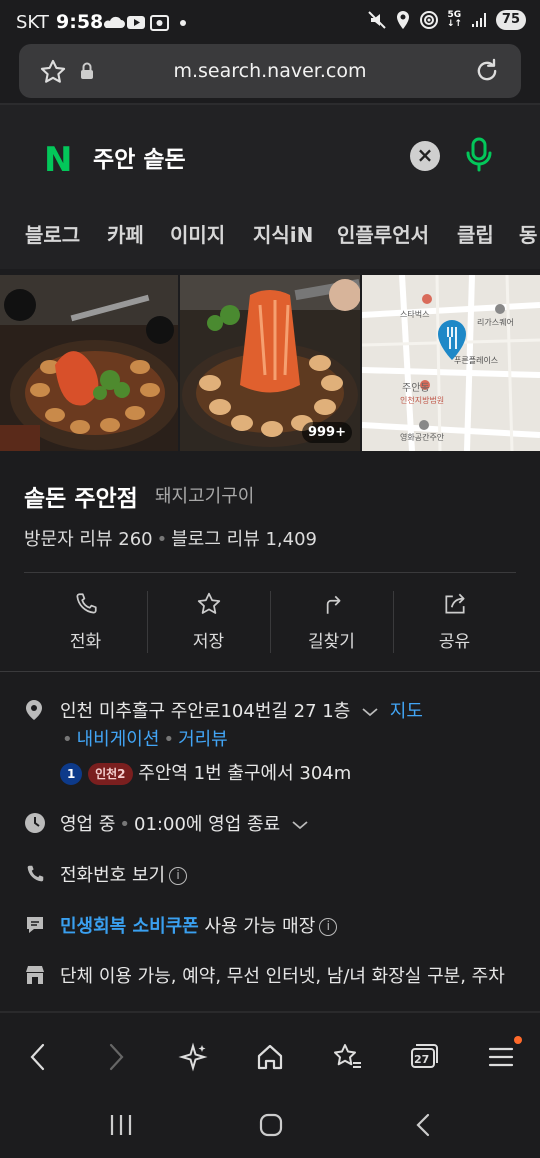  I want to click on hours-section: 영업 중 • 01:00에 영업 종료, so click(274, 824).